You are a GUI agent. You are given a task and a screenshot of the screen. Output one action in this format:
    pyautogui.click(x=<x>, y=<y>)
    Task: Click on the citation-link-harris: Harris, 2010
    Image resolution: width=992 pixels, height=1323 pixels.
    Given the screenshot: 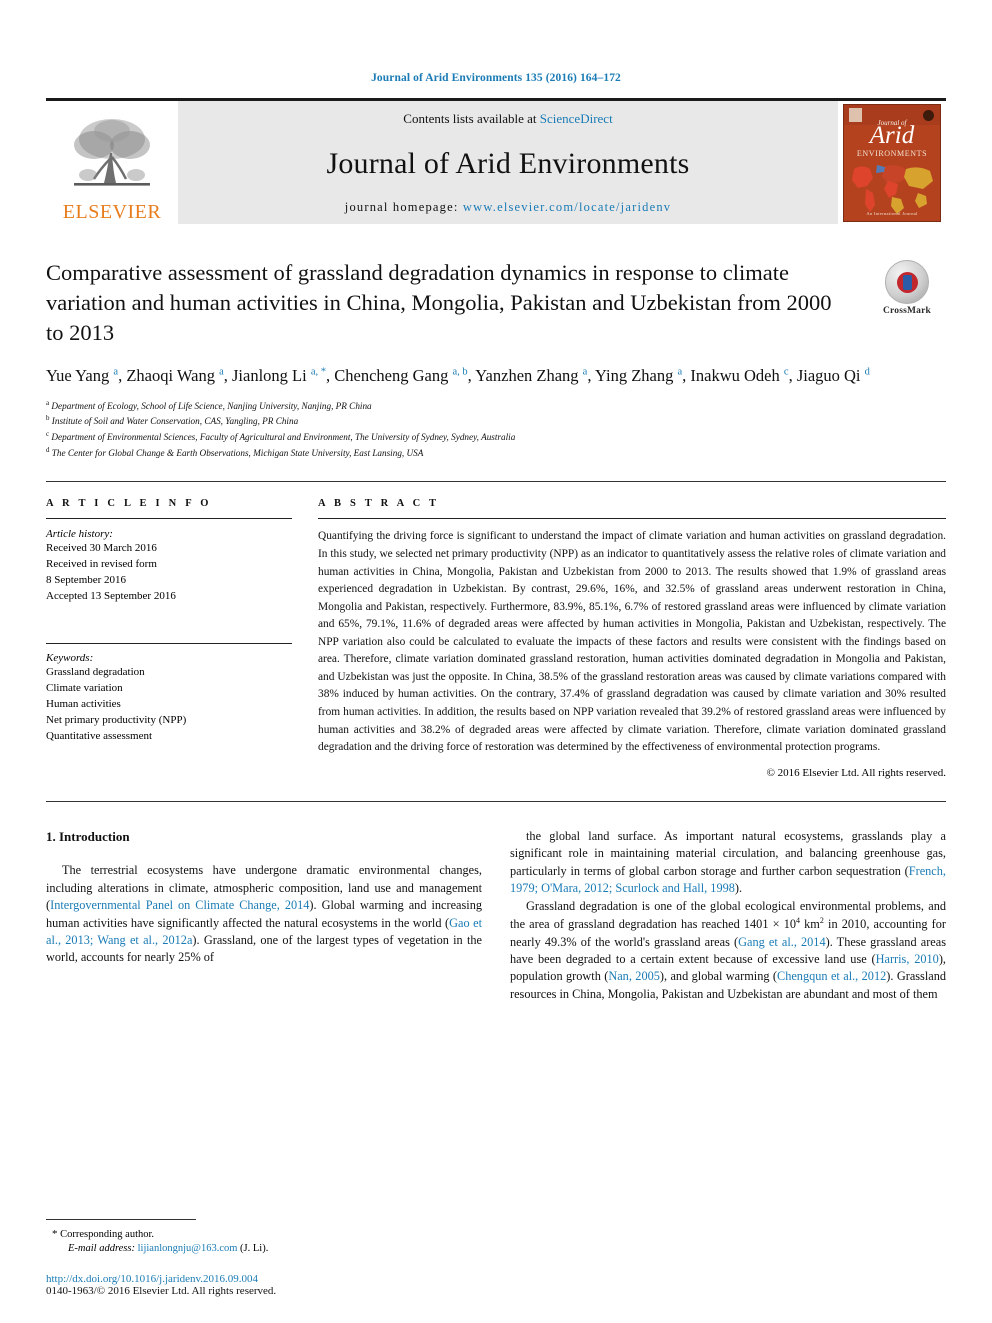 What is the action you would take?
    pyautogui.click(x=907, y=959)
    